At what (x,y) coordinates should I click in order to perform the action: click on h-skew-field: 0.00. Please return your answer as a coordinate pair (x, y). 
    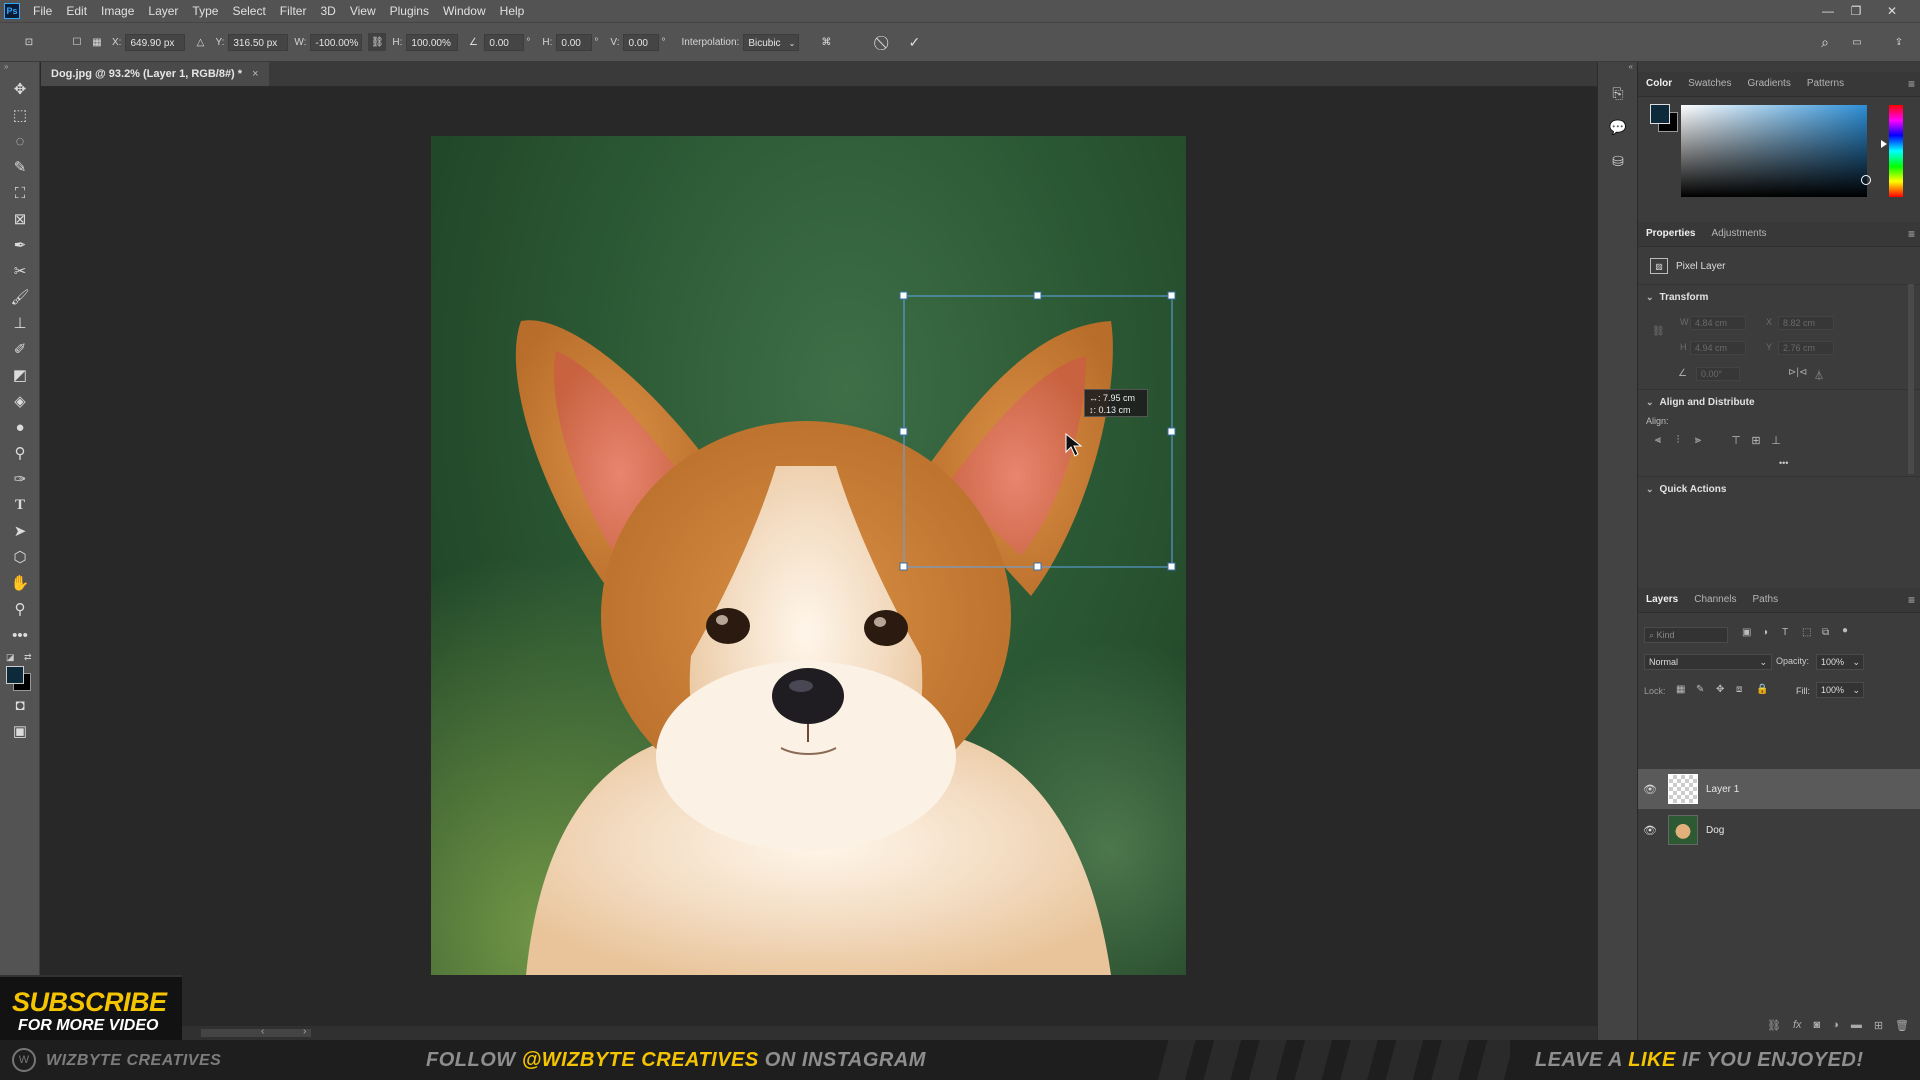
    Looking at the image, I should click on (574, 42).